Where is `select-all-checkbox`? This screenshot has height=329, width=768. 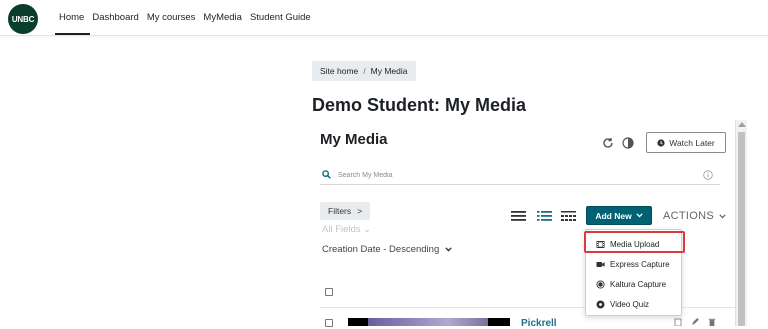
select-all-checkbox is located at coordinates (329, 292).